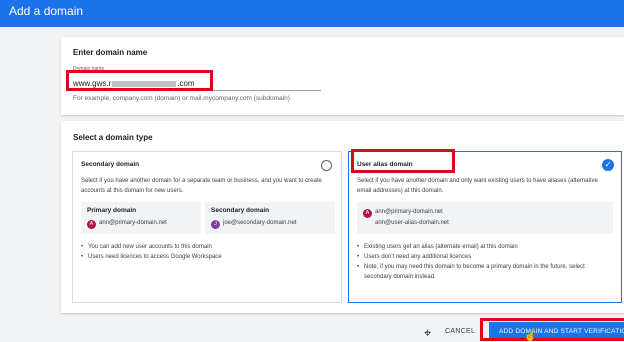 This screenshot has height=342, width=624. Describe the element at coordinates (113, 137) in the screenshot. I see `domain-type-heading: Select a domain type` at that location.